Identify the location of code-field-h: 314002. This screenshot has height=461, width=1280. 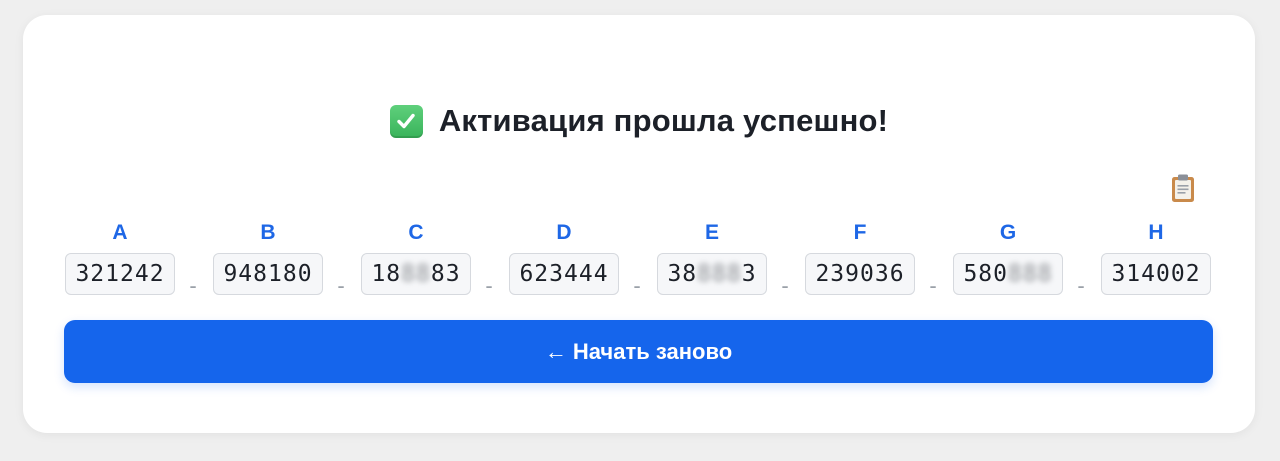
(1156, 274).